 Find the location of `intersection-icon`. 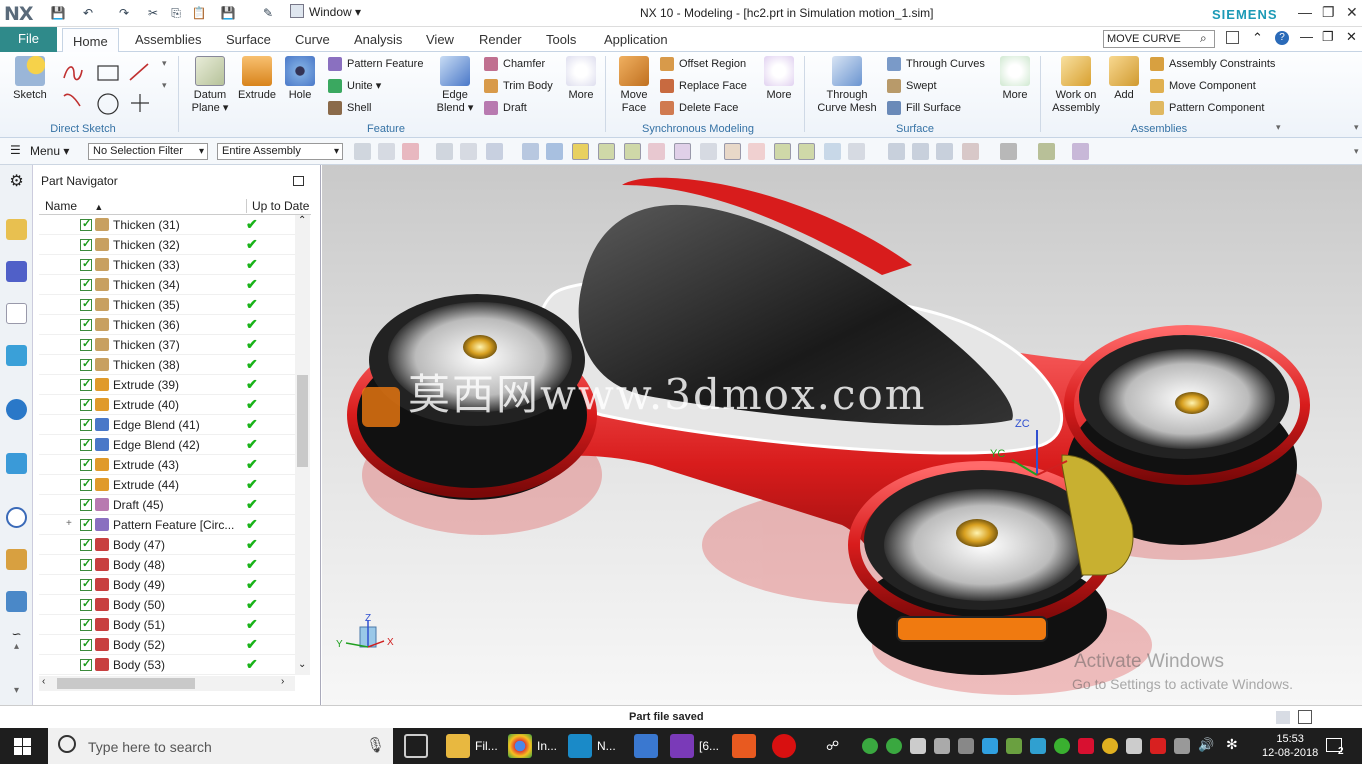

intersection-icon is located at coordinates (708, 151).